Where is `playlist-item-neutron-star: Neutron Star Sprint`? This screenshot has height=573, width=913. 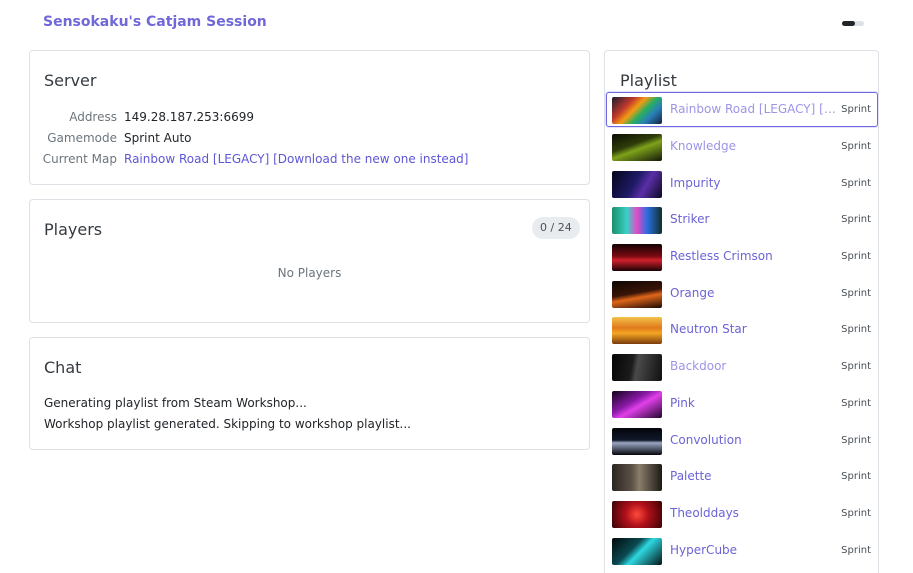 playlist-item-neutron-star: Neutron Star Sprint is located at coordinates (742, 329).